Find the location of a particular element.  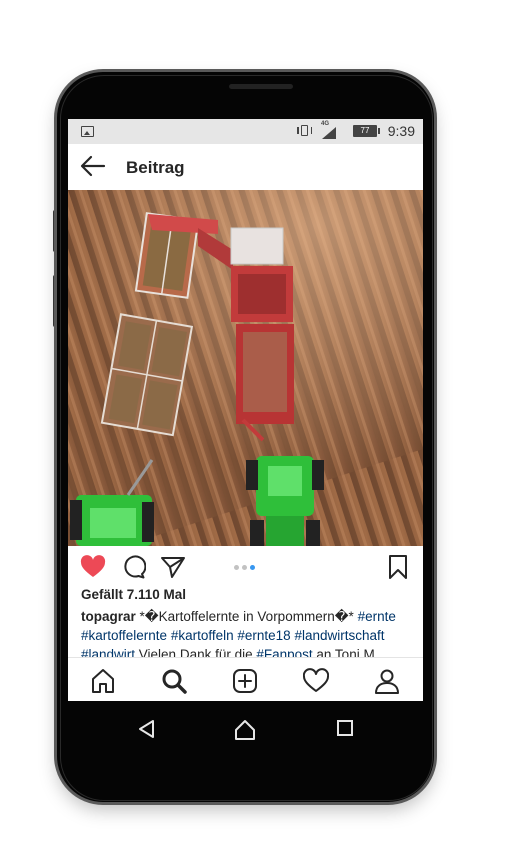

home-button-icon is located at coordinates (245, 730).